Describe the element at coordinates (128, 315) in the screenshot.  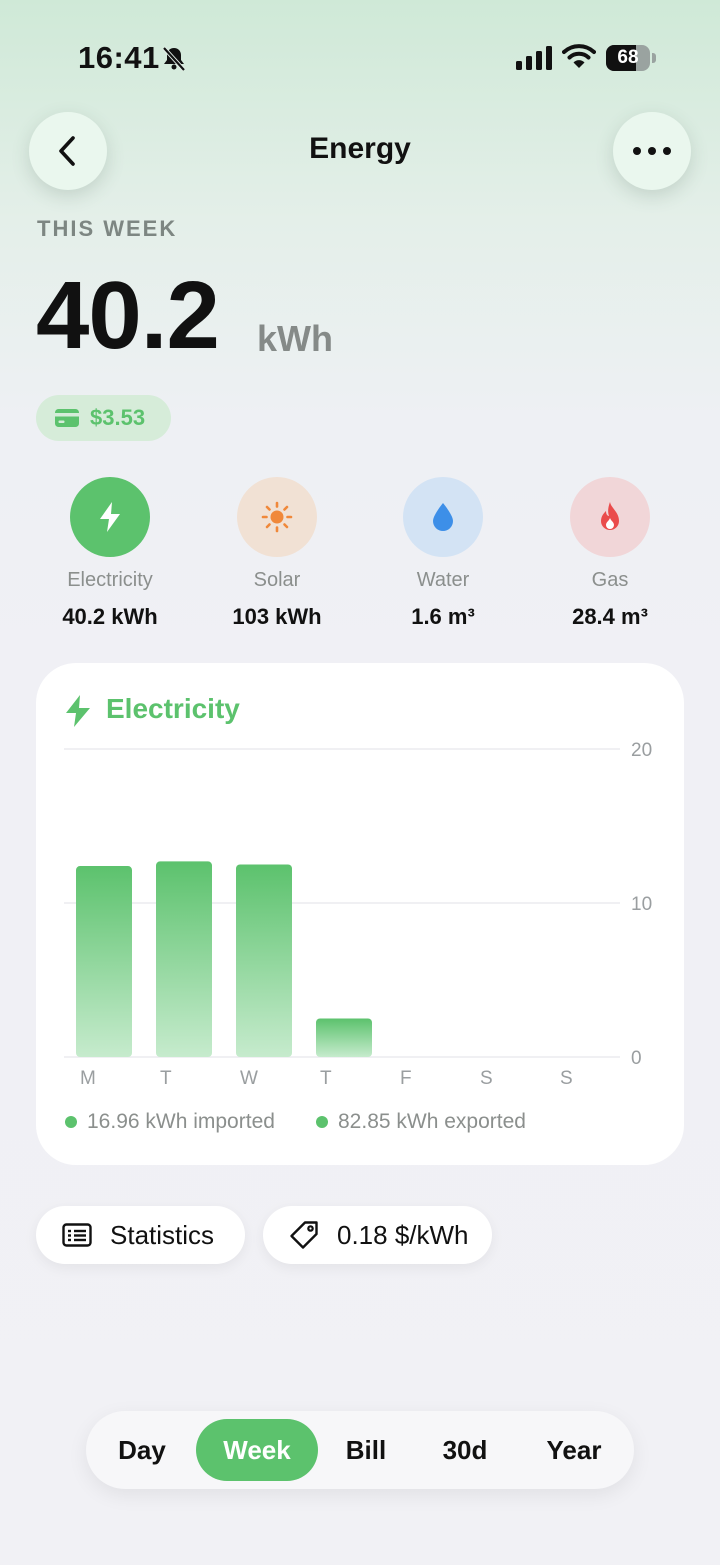
I see `total-consumption-value: 40.2` at that location.